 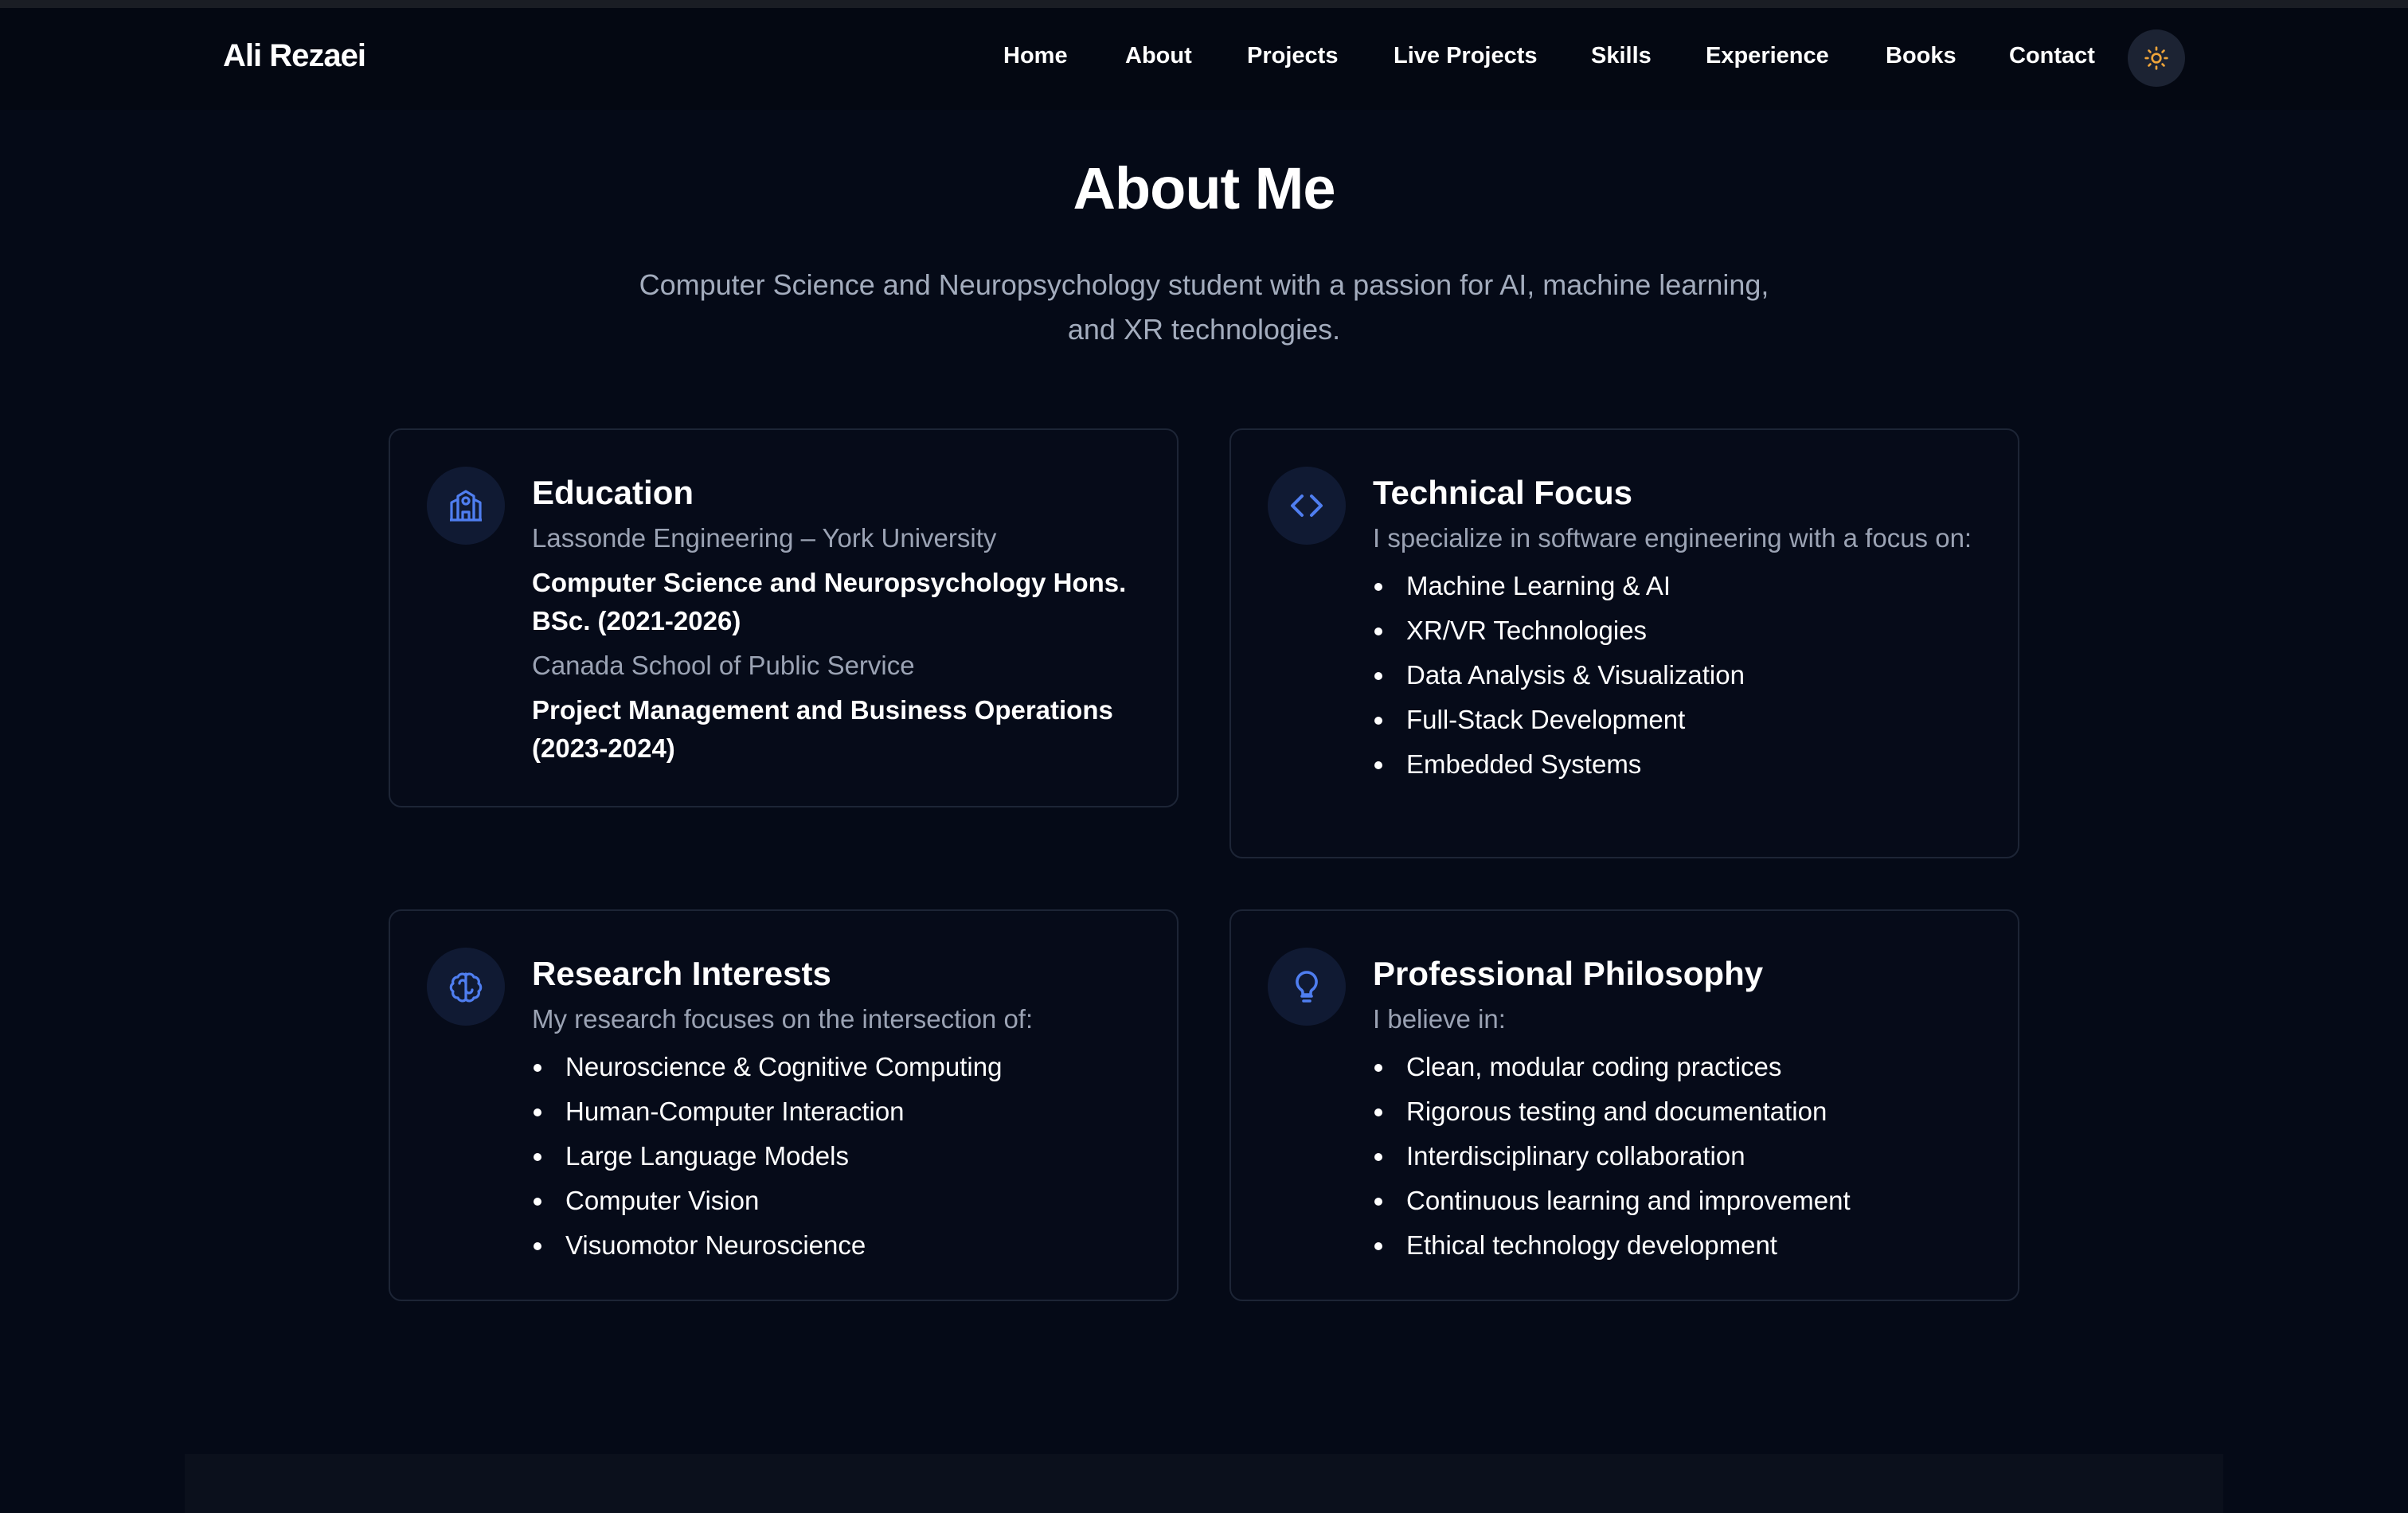 What do you see at coordinates (1621, 56) in the screenshot?
I see `nav-link-skills: Skills` at bounding box center [1621, 56].